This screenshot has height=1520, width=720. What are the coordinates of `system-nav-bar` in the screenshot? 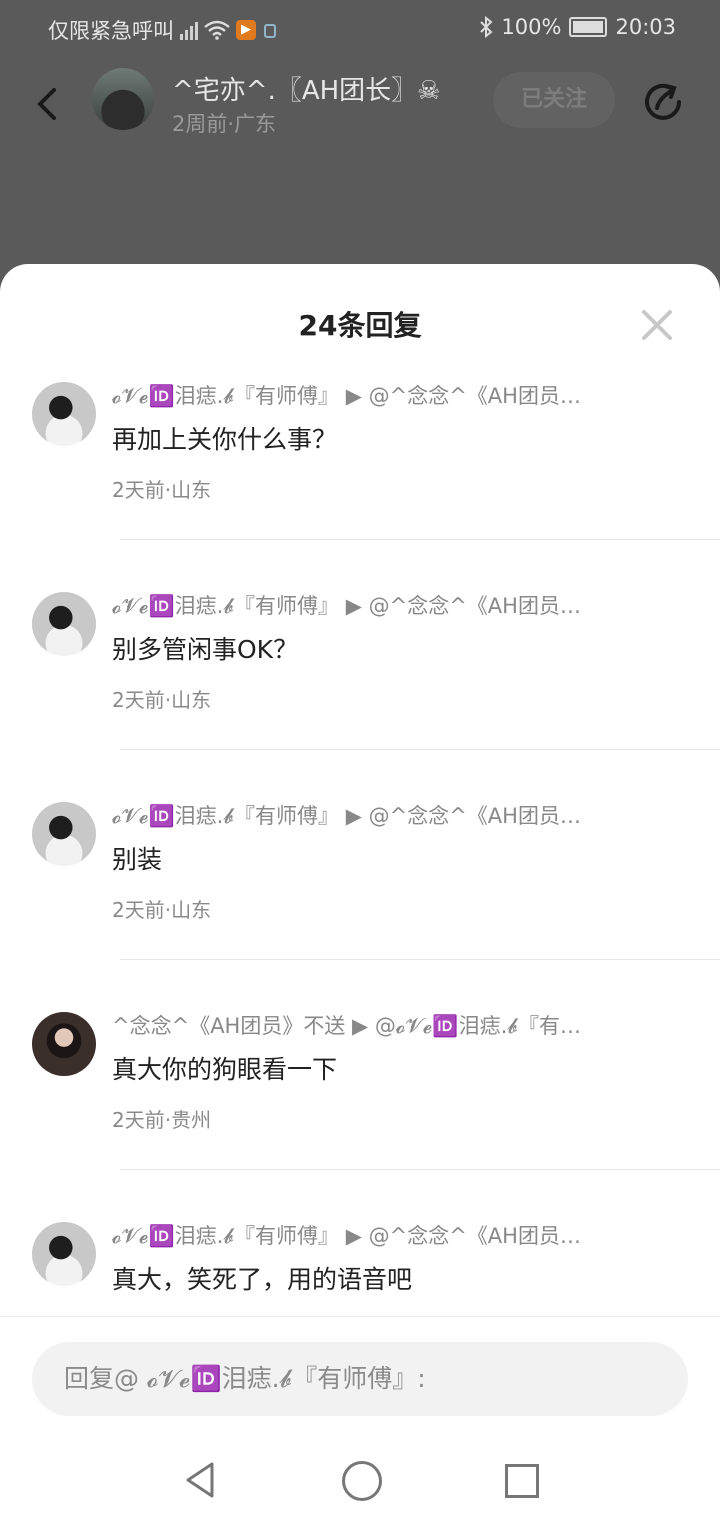 It's located at (360, 1475).